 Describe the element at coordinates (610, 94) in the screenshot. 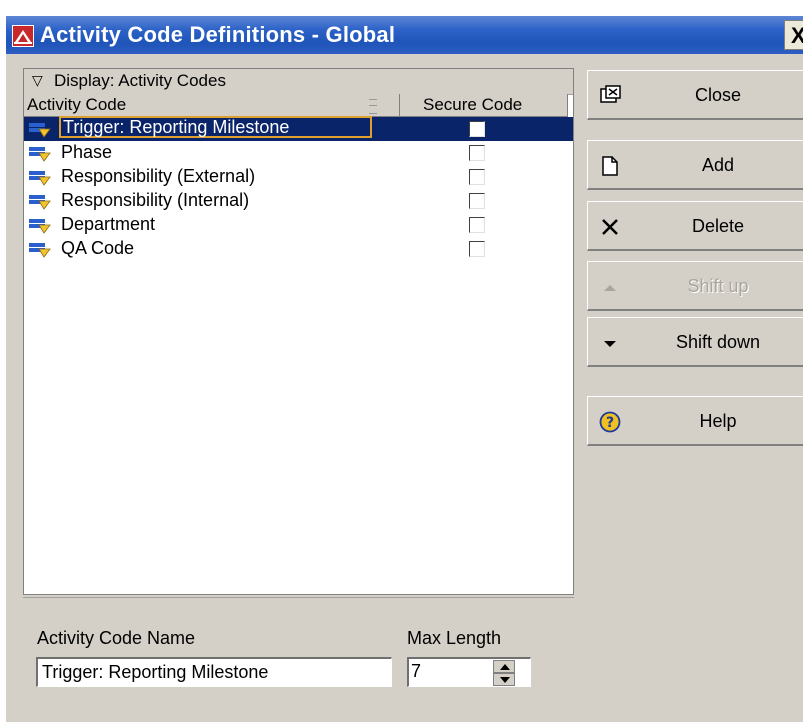

I see `close-window-icon` at that location.